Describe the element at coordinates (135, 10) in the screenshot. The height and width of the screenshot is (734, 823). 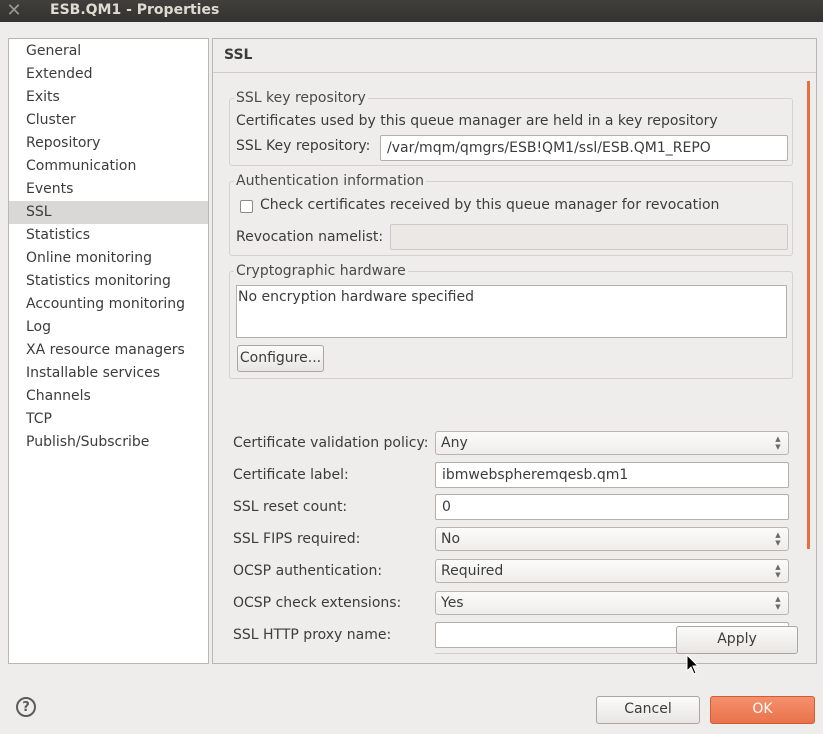
I see `window-title: ESB.QM1 - Properties` at that location.